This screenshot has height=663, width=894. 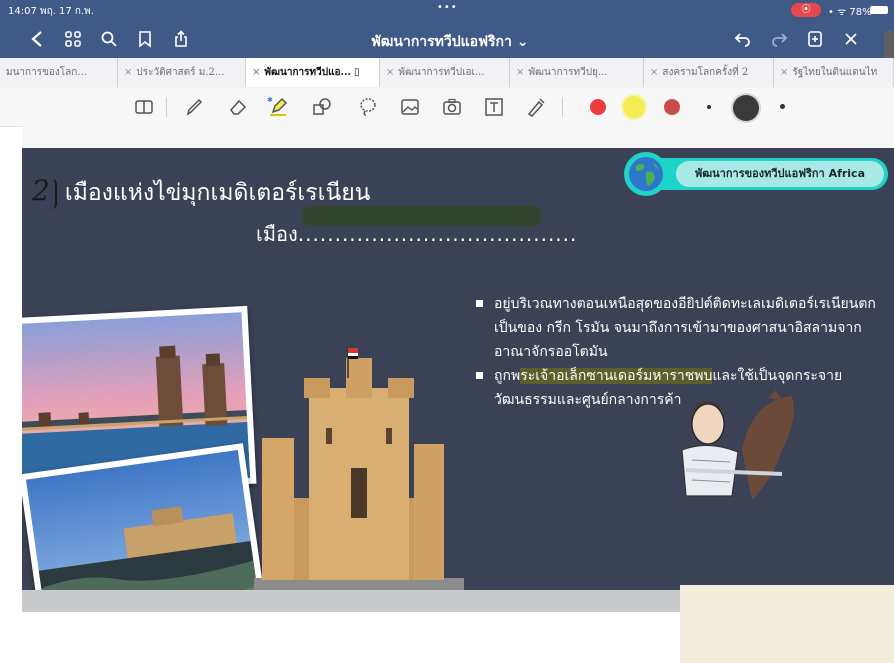 I want to click on globe-icon, so click(x=646, y=174).